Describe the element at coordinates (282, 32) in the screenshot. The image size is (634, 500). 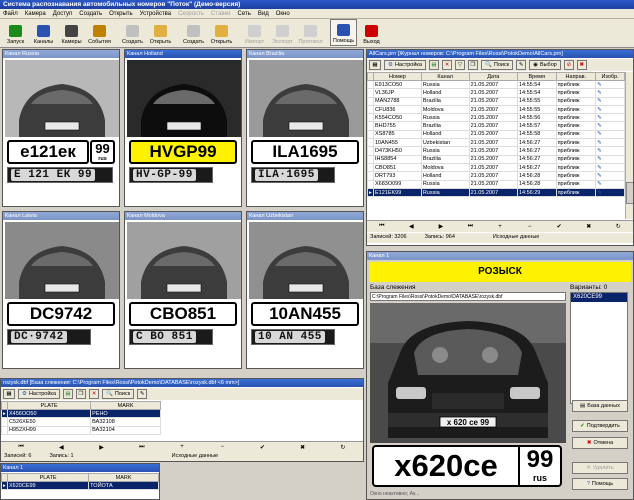
I see `toolbar-button: Экспорт` at that location.